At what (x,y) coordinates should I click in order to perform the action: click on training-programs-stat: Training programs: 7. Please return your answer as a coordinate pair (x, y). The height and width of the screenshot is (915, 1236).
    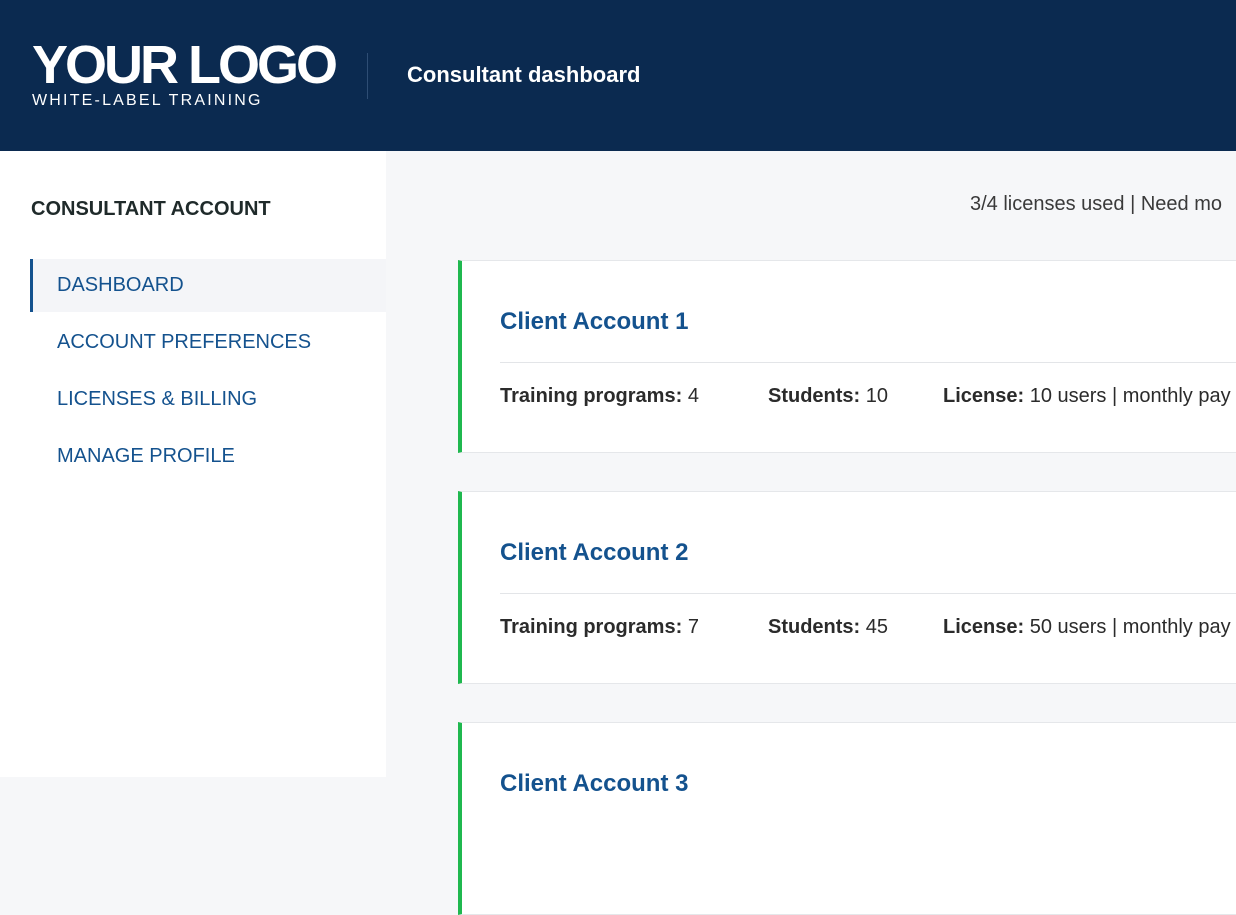
    Looking at the image, I should click on (599, 627).